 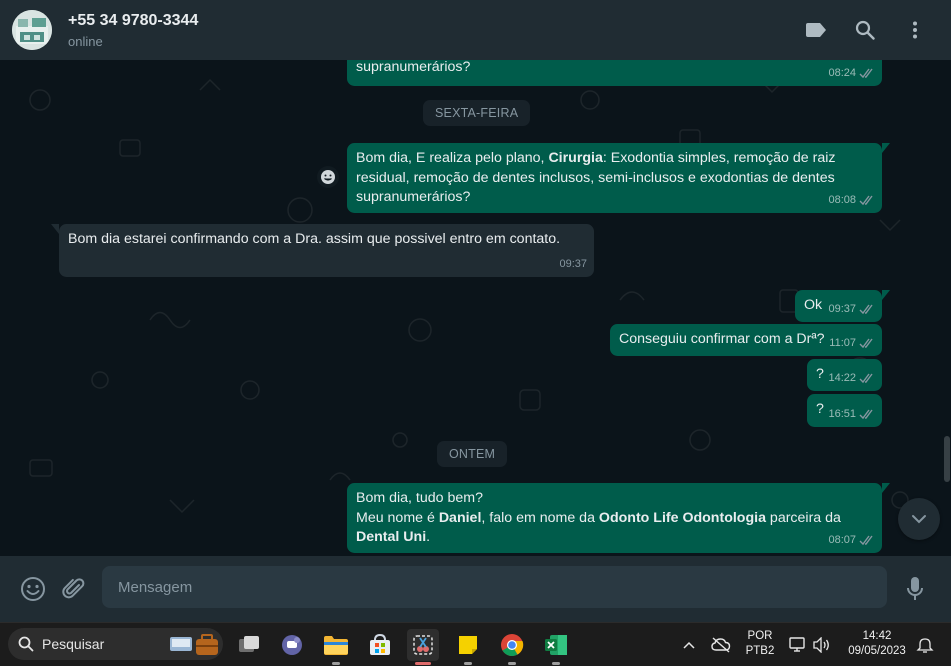 I want to click on message-time: 16:51, so click(x=842, y=413).